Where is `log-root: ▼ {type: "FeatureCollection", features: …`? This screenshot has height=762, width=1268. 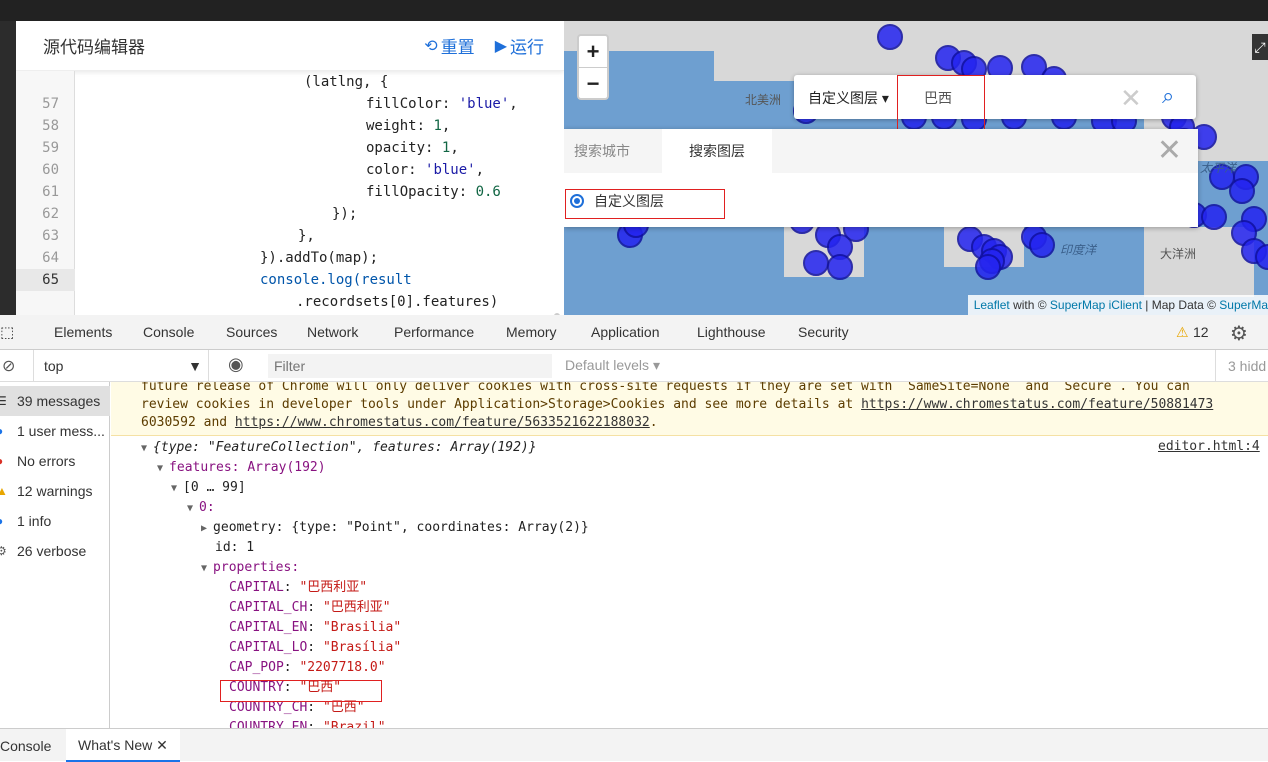
log-root: ▼ {type: "FeatureCollection", features: … is located at coordinates (339, 448).